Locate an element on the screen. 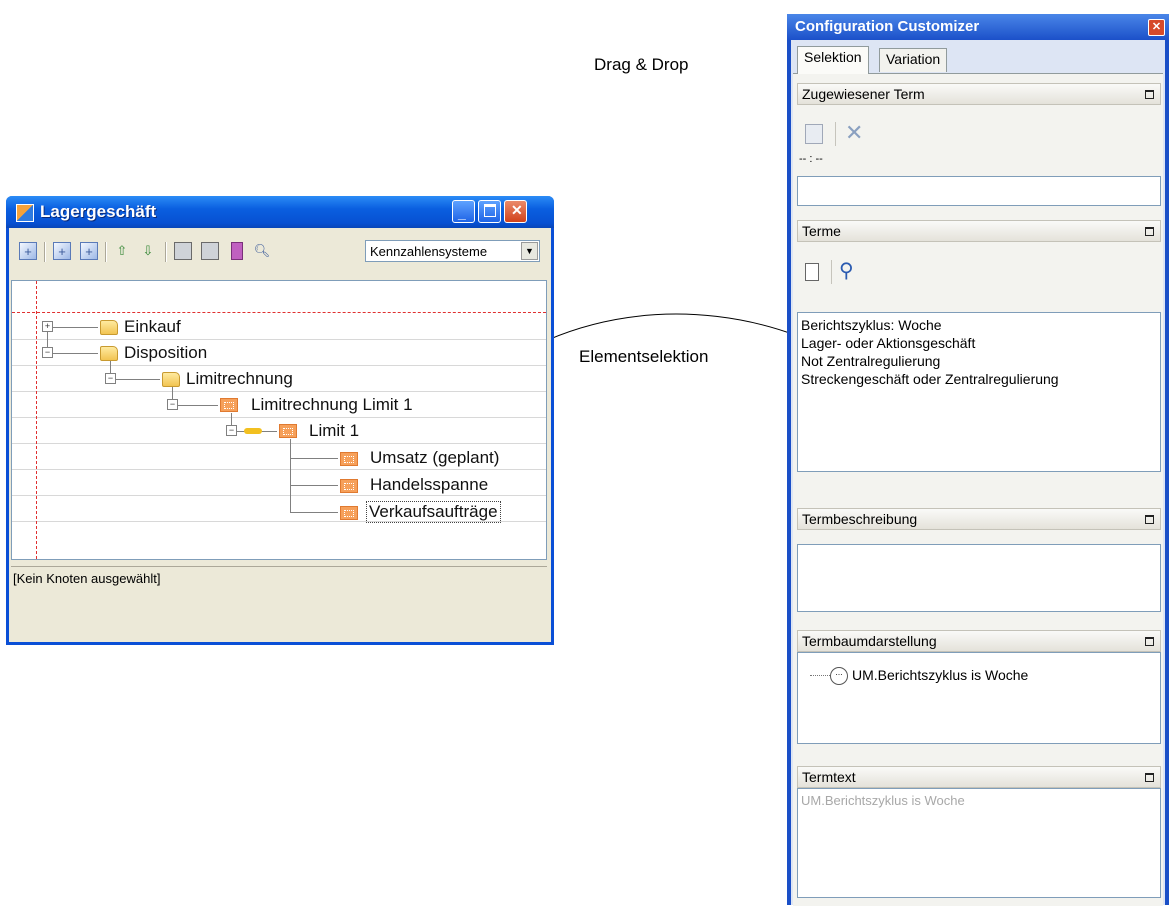 The image size is (1169, 906). add-child-icon: + is located at coordinates (62, 251).